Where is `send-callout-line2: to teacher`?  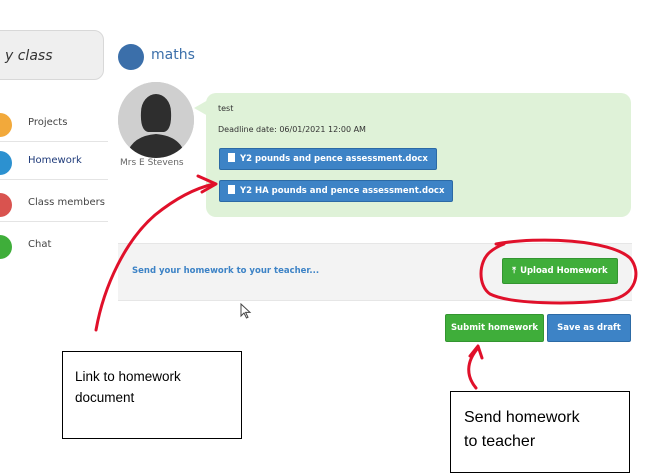 send-callout-line2: to teacher is located at coordinates (500, 441).